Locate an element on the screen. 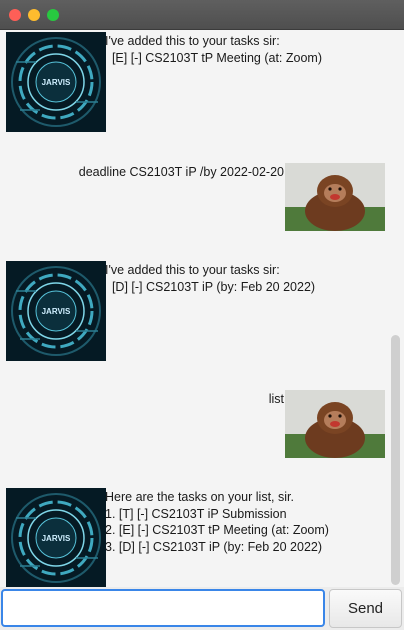 This screenshot has width=404, height=630. user-dialog: deadline CS2103T iP /by 2022-02-20 is located at coordinates (194, 196).